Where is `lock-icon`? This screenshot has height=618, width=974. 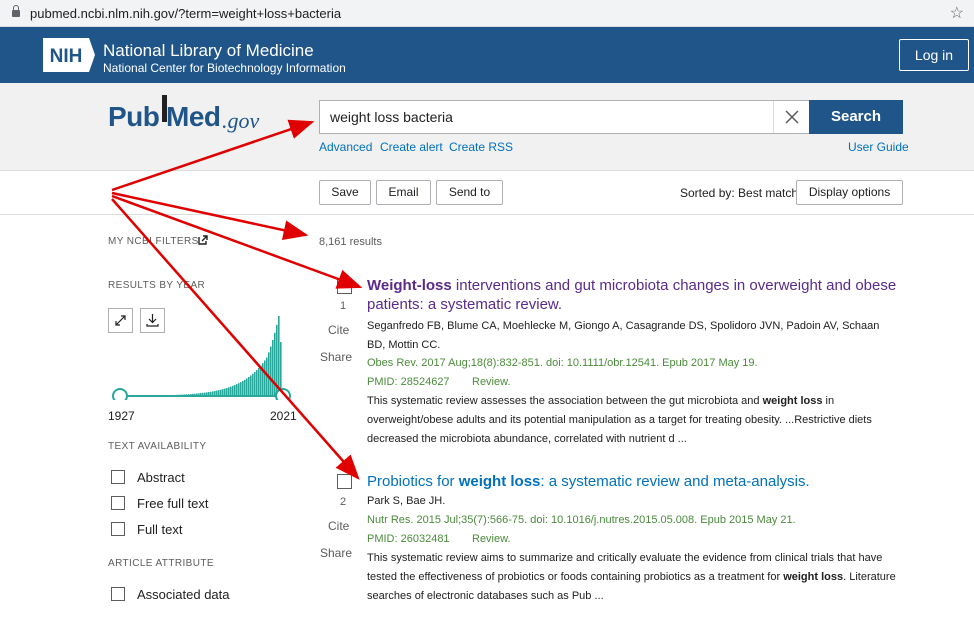
lock-icon is located at coordinates (16, 11).